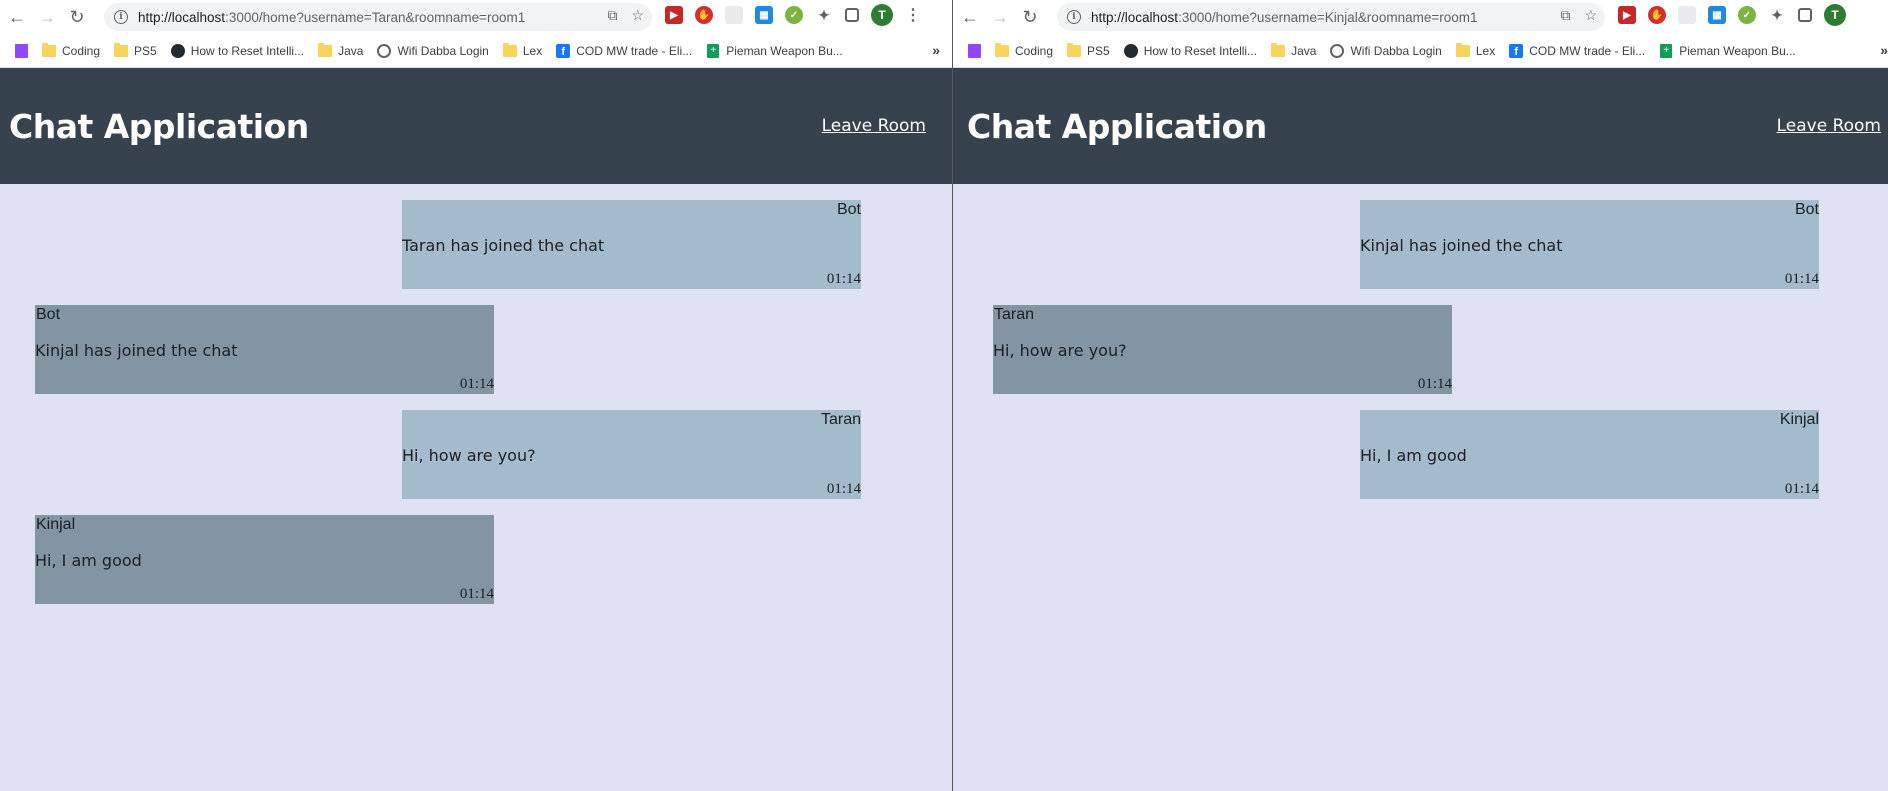 This screenshot has width=1888, height=791. What do you see at coordinates (1420, 126) in the screenshot?
I see `app-header: Chat Application Leave Room` at bounding box center [1420, 126].